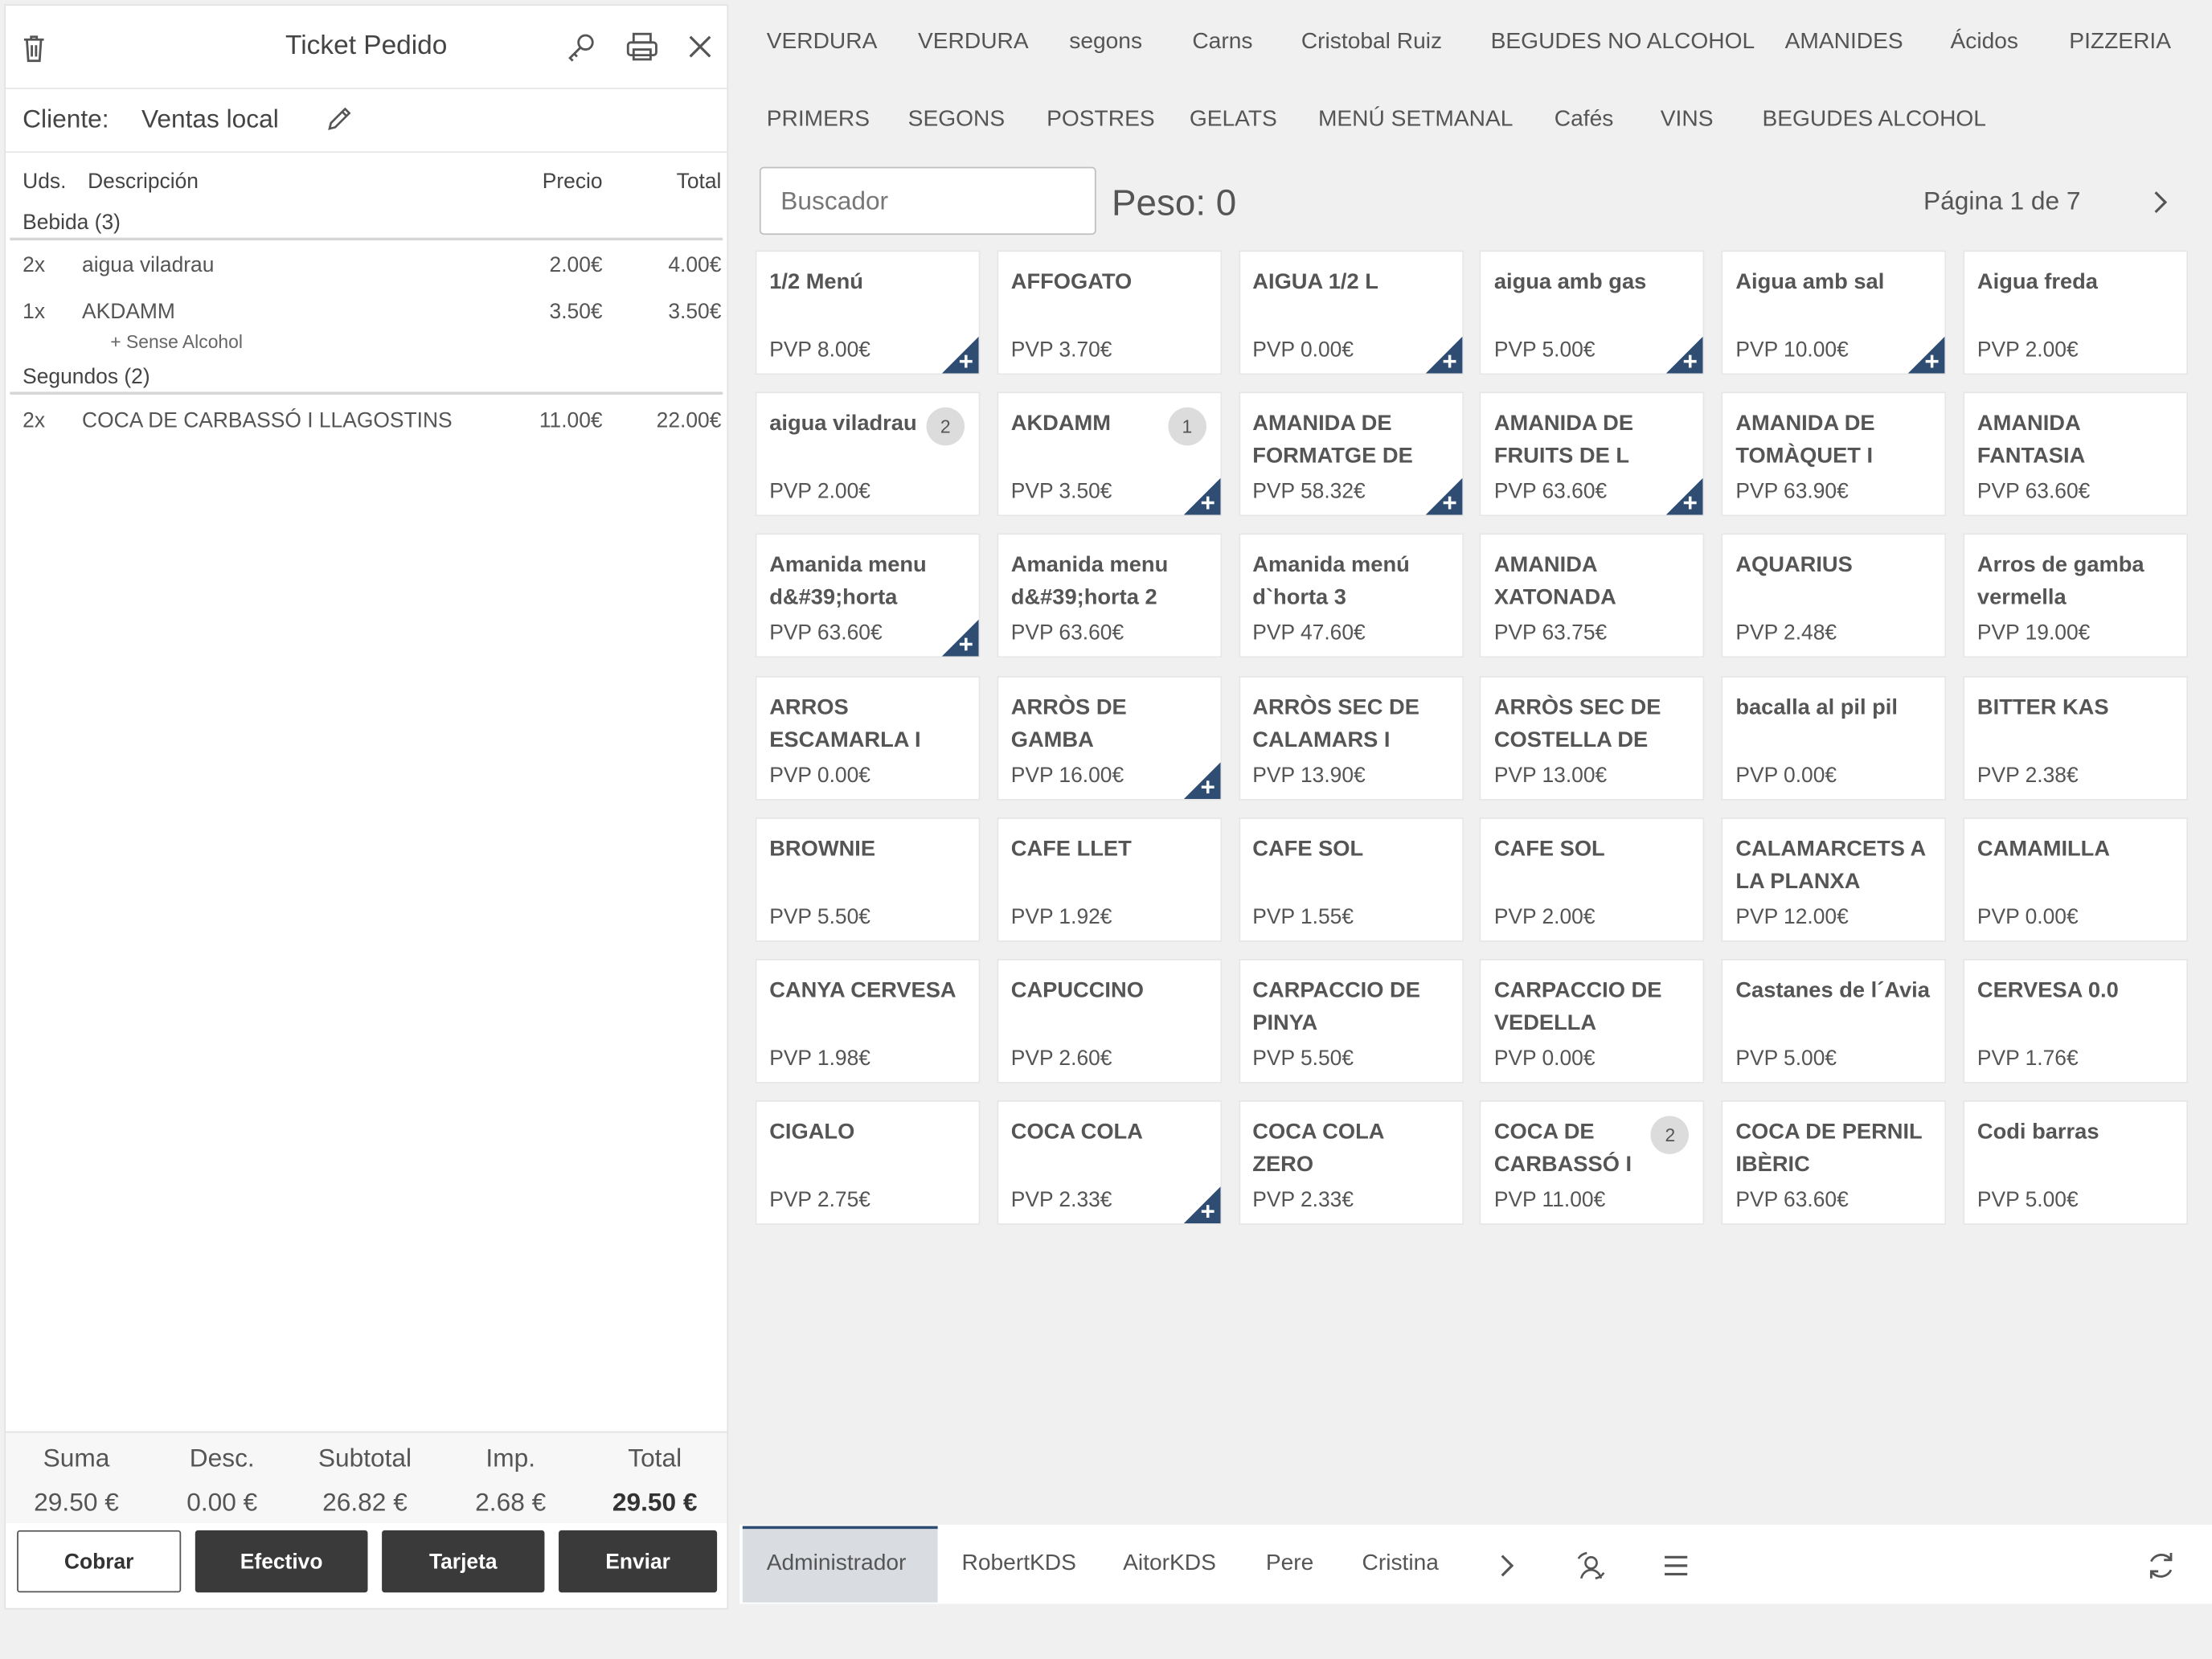  I want to click on product-card: Amanida menu d&#39;horta PVP 63.60€, so click(868, 596).